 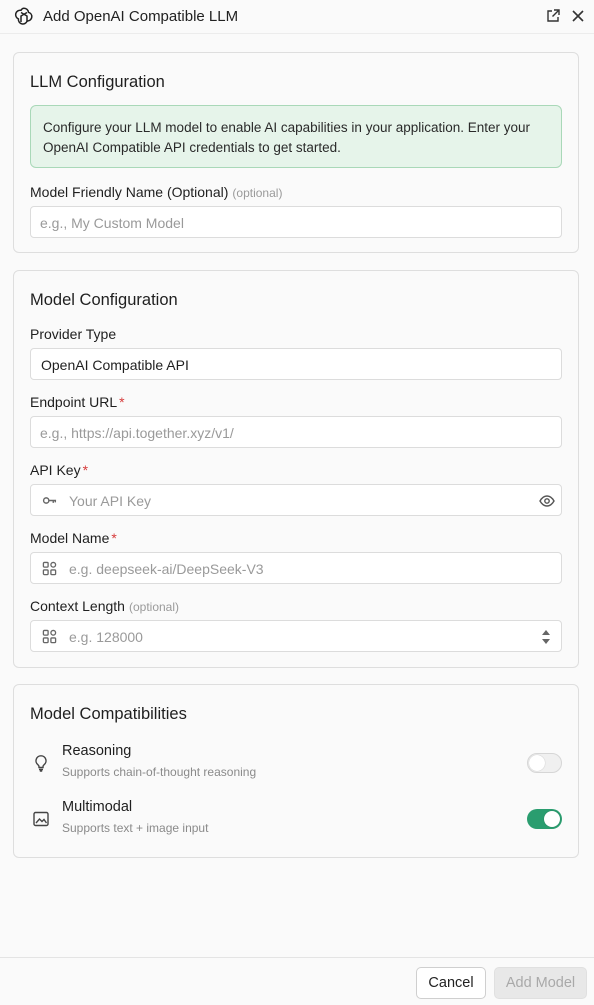 What do you see at coordinates (296, 364) in the screenshot?
I see `provider-type-select: OpenAI Compatible API` at bounding box center [296, 364].